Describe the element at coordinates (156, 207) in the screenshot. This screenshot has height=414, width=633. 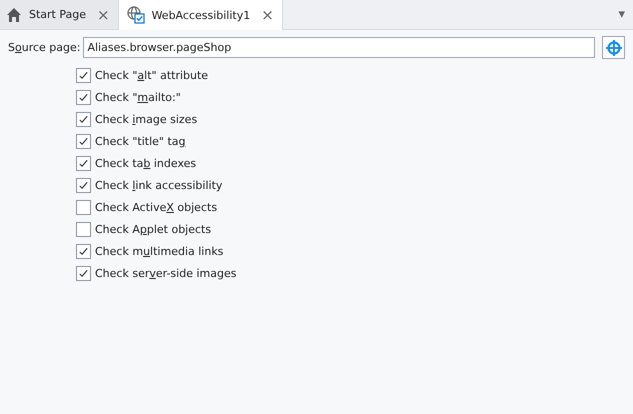
I see `checkbox-label: Check ActiveX objects` at that location.